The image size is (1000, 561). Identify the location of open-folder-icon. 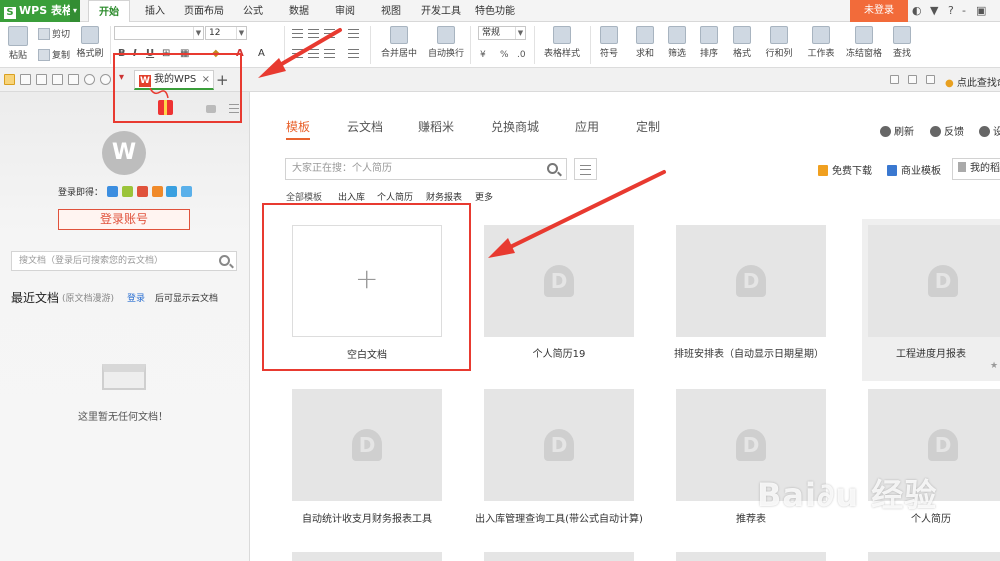
(9, 79).